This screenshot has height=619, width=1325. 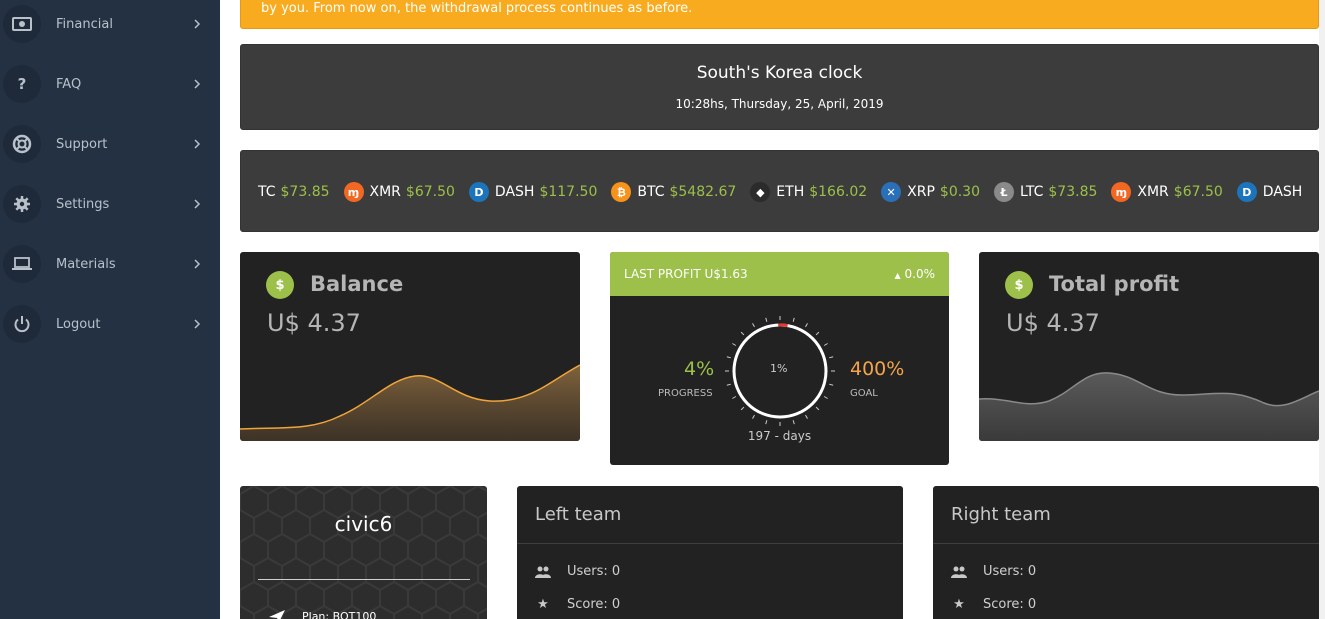 What do you see at coordinates (22, 204) in the screenshot?
I see `gear-icon` at bounding box center [22, 204].